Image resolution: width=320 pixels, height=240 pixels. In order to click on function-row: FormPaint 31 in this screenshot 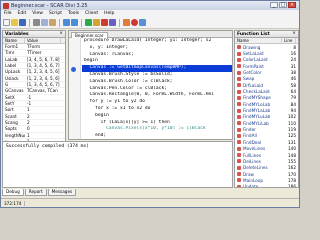, I will do `click(266, 66)`.